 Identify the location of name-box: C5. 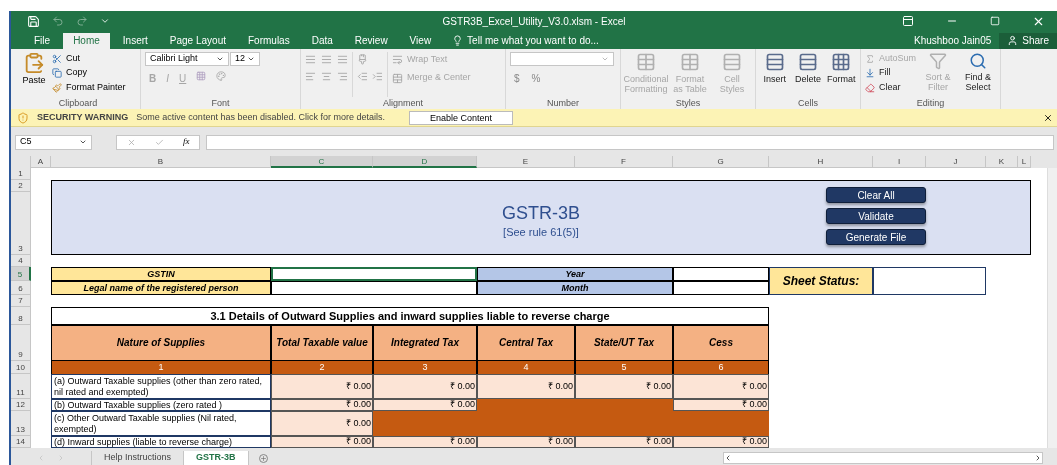
(53, 142).